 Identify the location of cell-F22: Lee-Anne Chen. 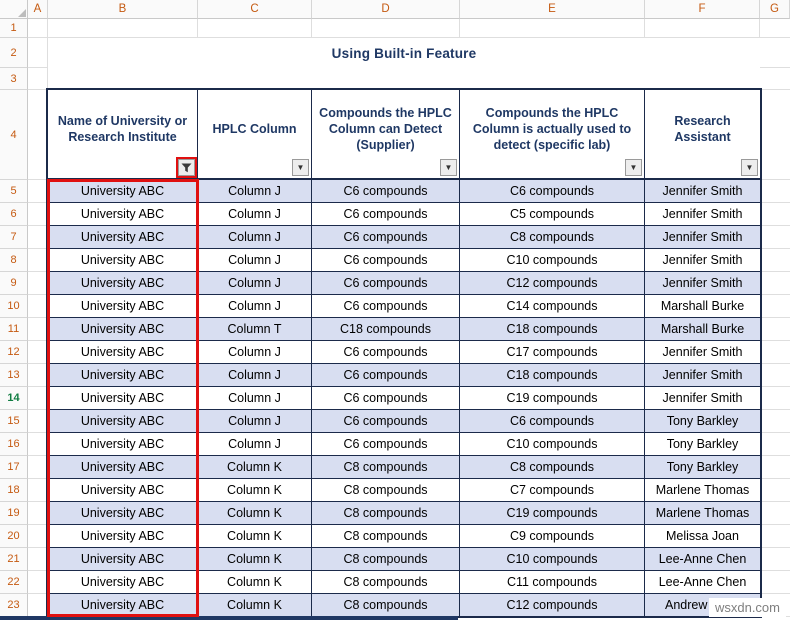
(702, 582).